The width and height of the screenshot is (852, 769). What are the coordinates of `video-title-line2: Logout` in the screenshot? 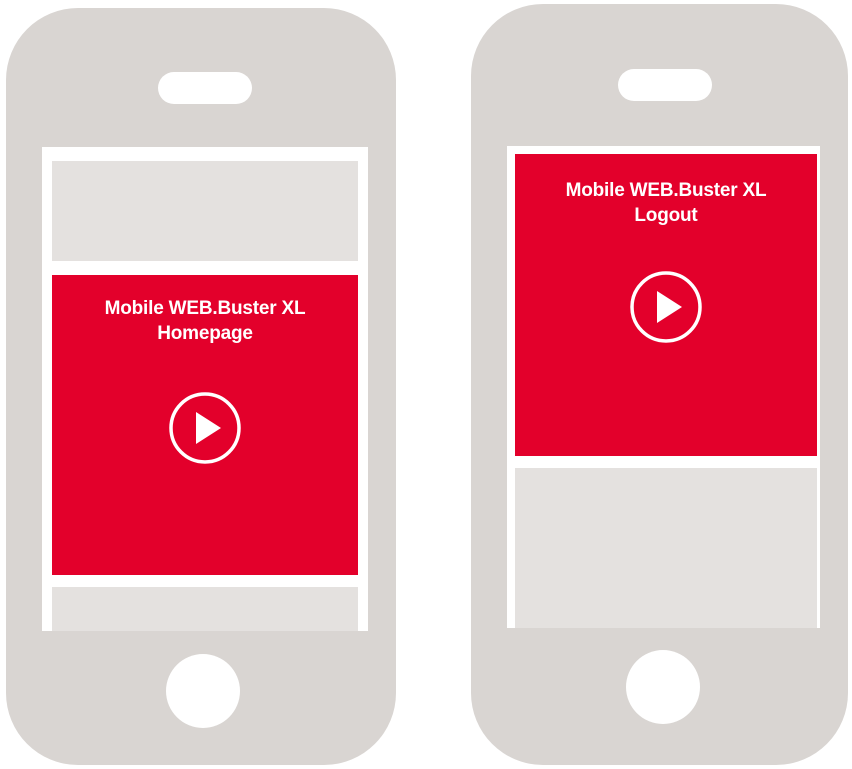 It's located at (666, 215).